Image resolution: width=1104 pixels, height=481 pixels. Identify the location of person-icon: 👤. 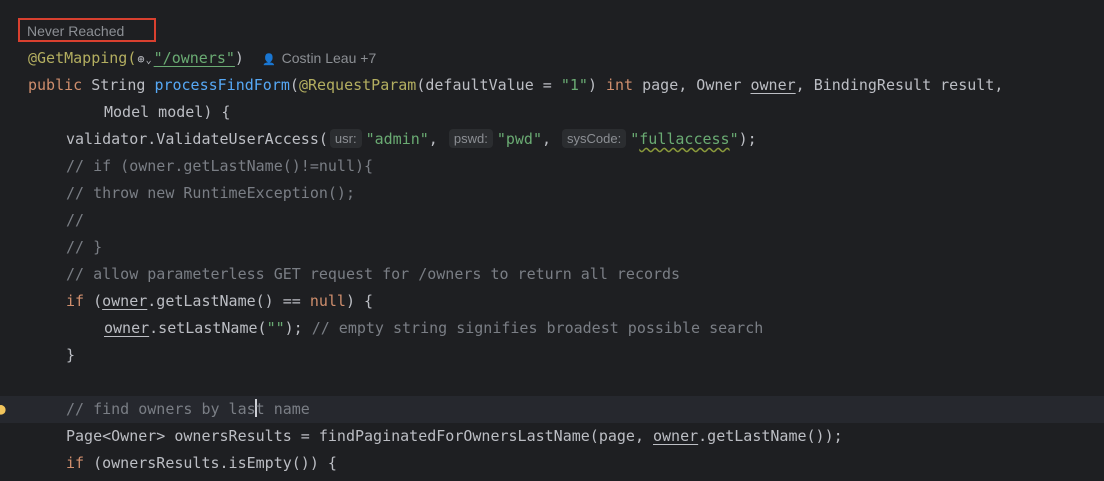
(268, 60).